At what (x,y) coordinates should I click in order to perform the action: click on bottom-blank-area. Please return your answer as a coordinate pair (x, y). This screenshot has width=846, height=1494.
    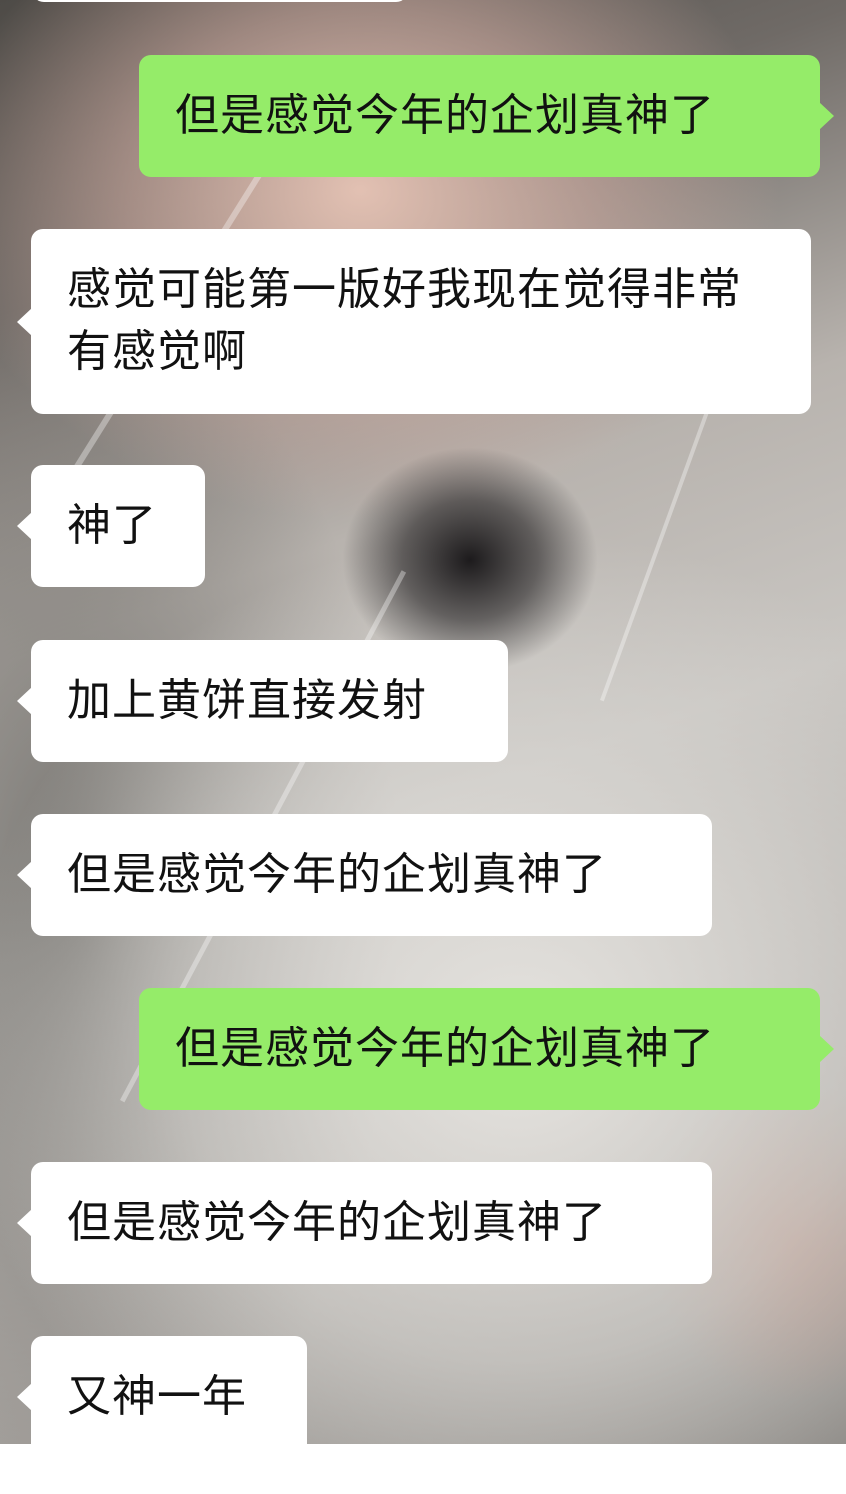
    Looking at the image, I should click on (423, 1469).